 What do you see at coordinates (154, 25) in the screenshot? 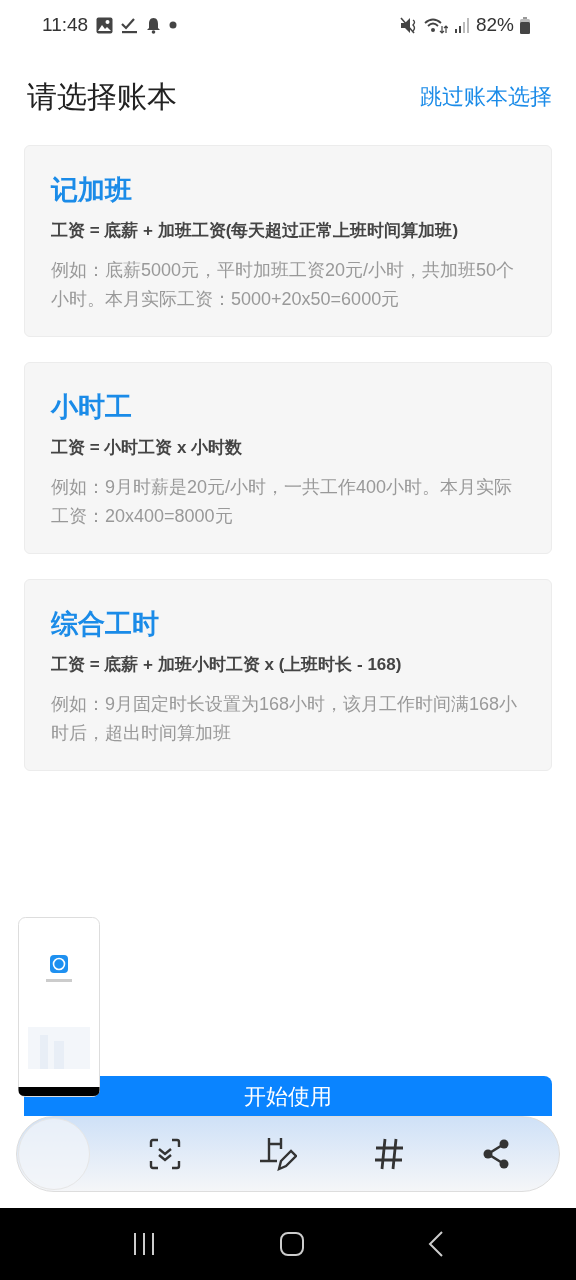
I see `bell-icon` at bounding box center [154, 25].